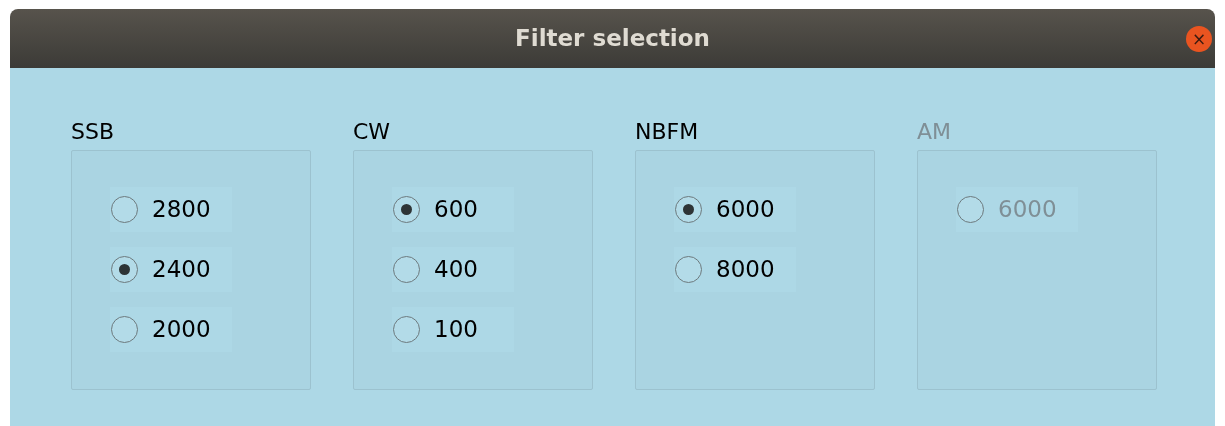 The image size is (1225, 426). Describe the element at coordinates (171, 209) in the screenshot. I see `radio-option: 2800` at that location.